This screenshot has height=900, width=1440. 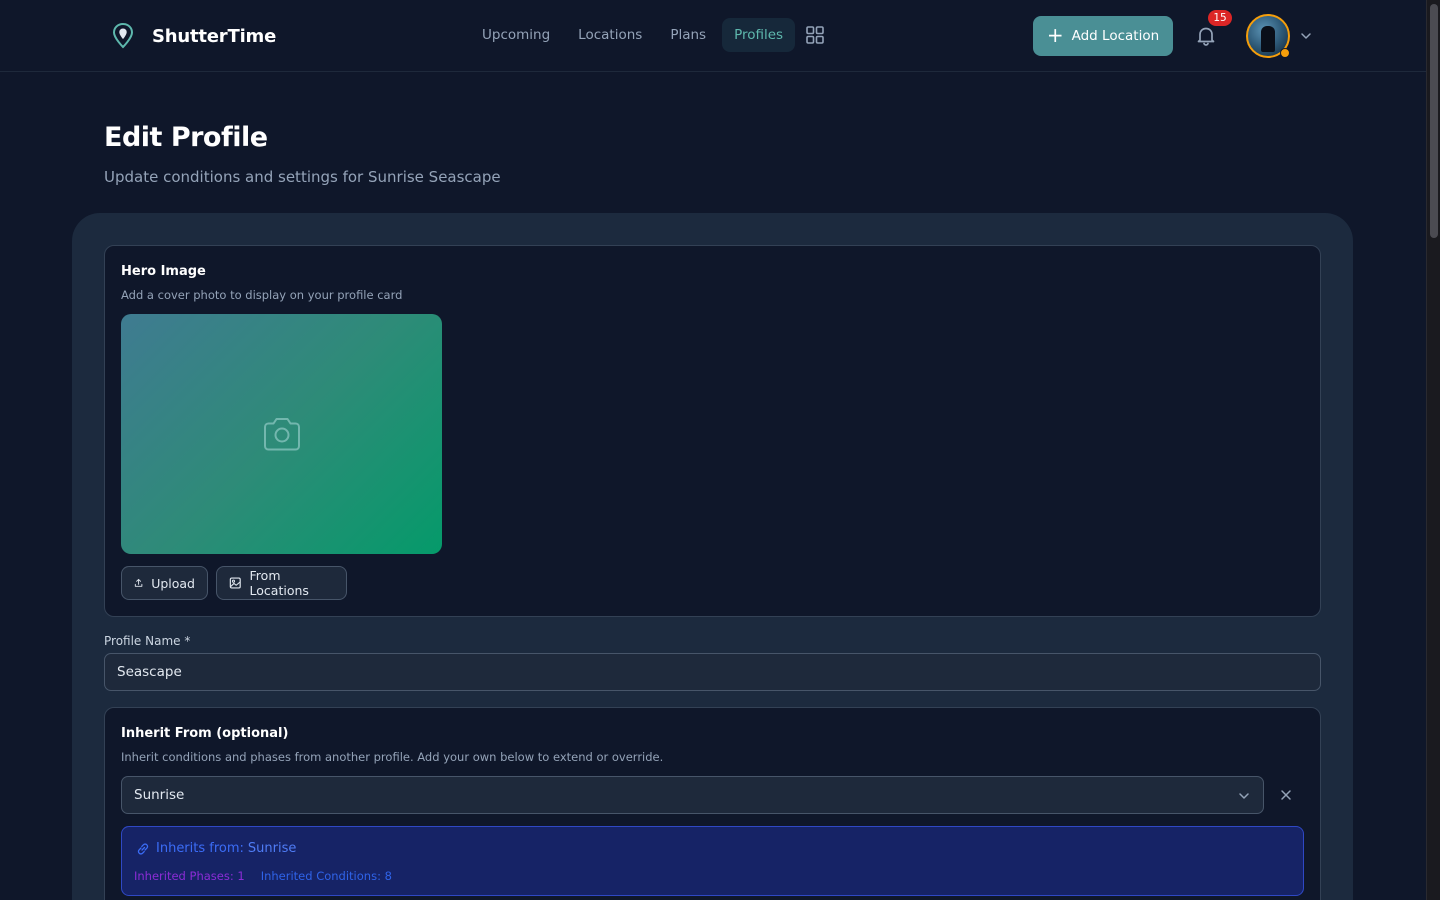 I want to click on close-icon, so click(x=1286, y=795).